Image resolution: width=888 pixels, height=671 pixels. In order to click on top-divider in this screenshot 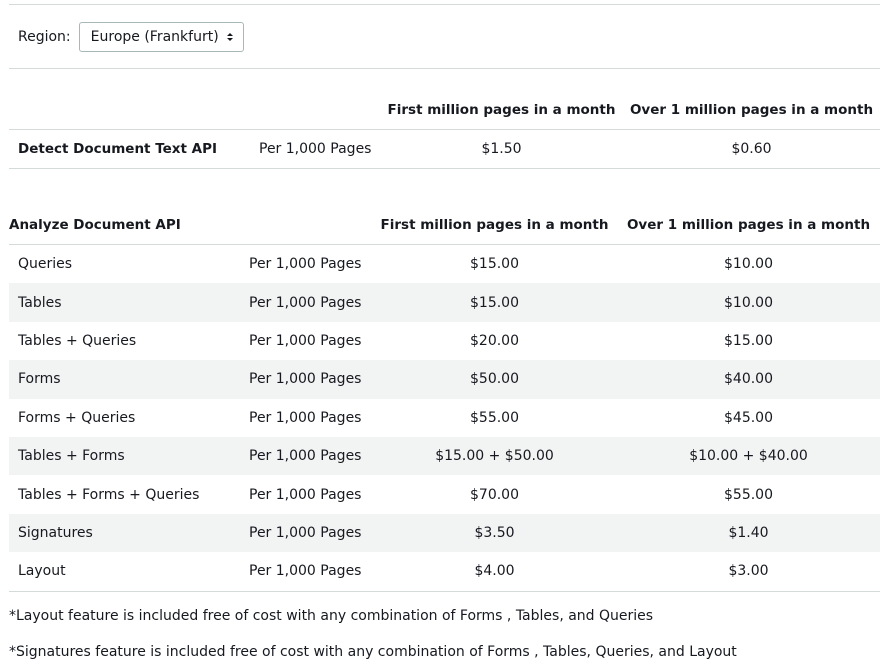, I will do `click(444, 4)`.